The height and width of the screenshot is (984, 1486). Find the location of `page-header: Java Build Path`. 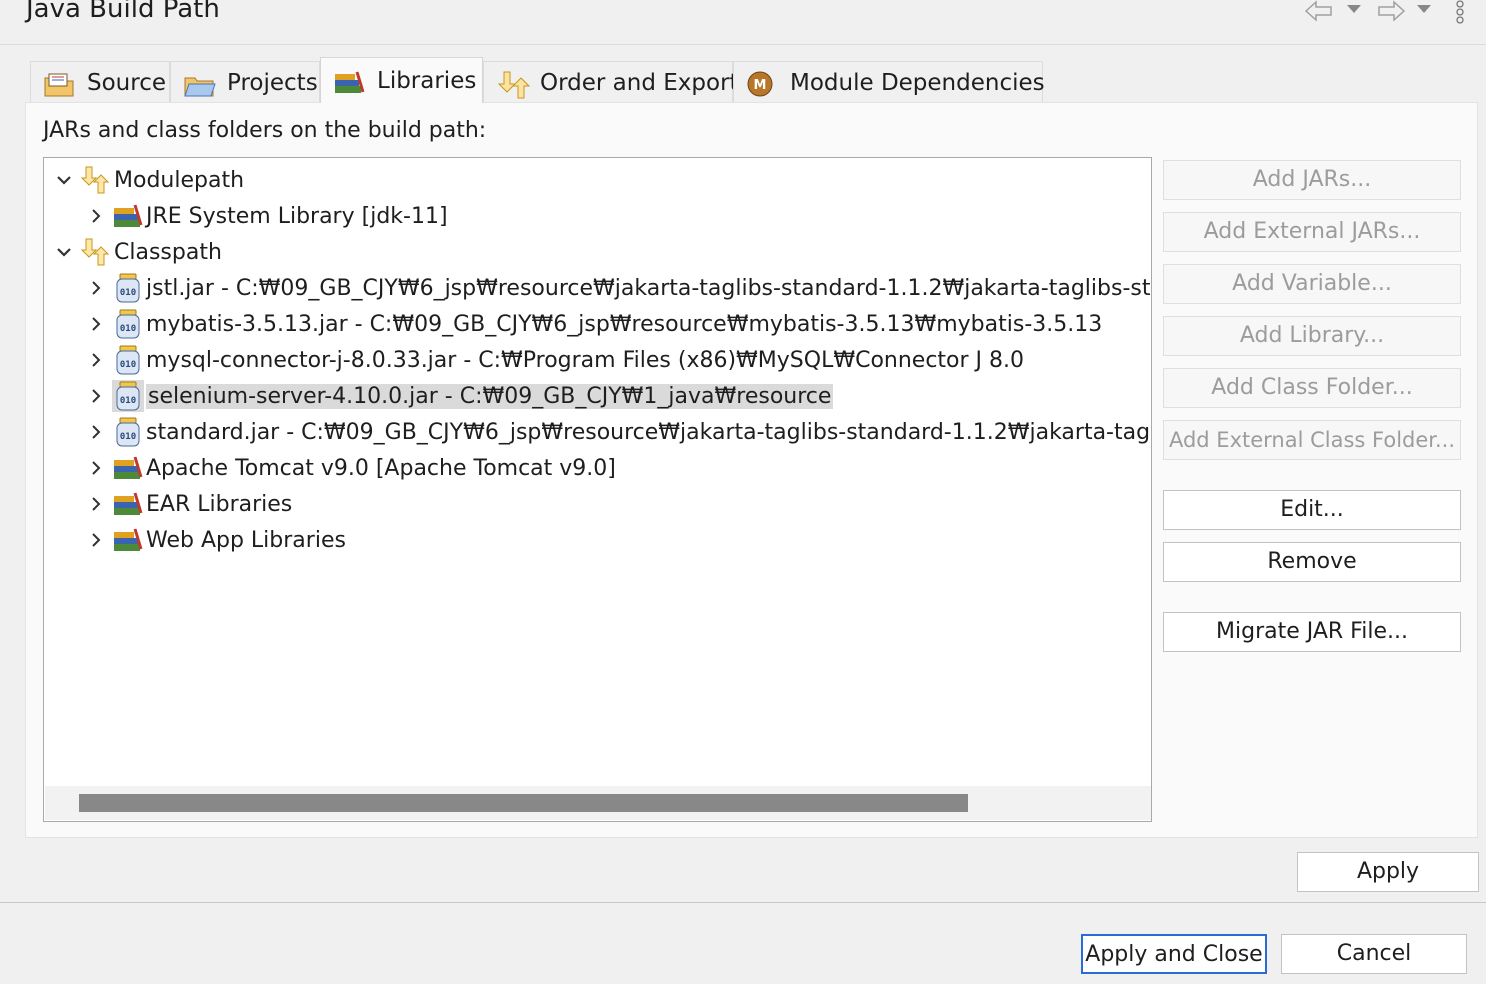

page-header: Java Build Path is located at coordinates (743, 22).